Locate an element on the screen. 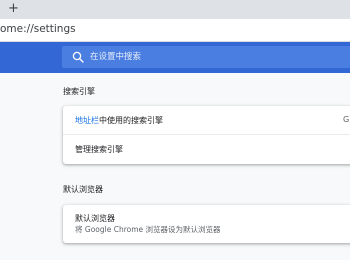 Image resolution: width=350 pixels, height=260 pixels. default-browser-description: 将 Google Chrome 浏览器设为默认浏览器 is located at coordinates (148, 229).